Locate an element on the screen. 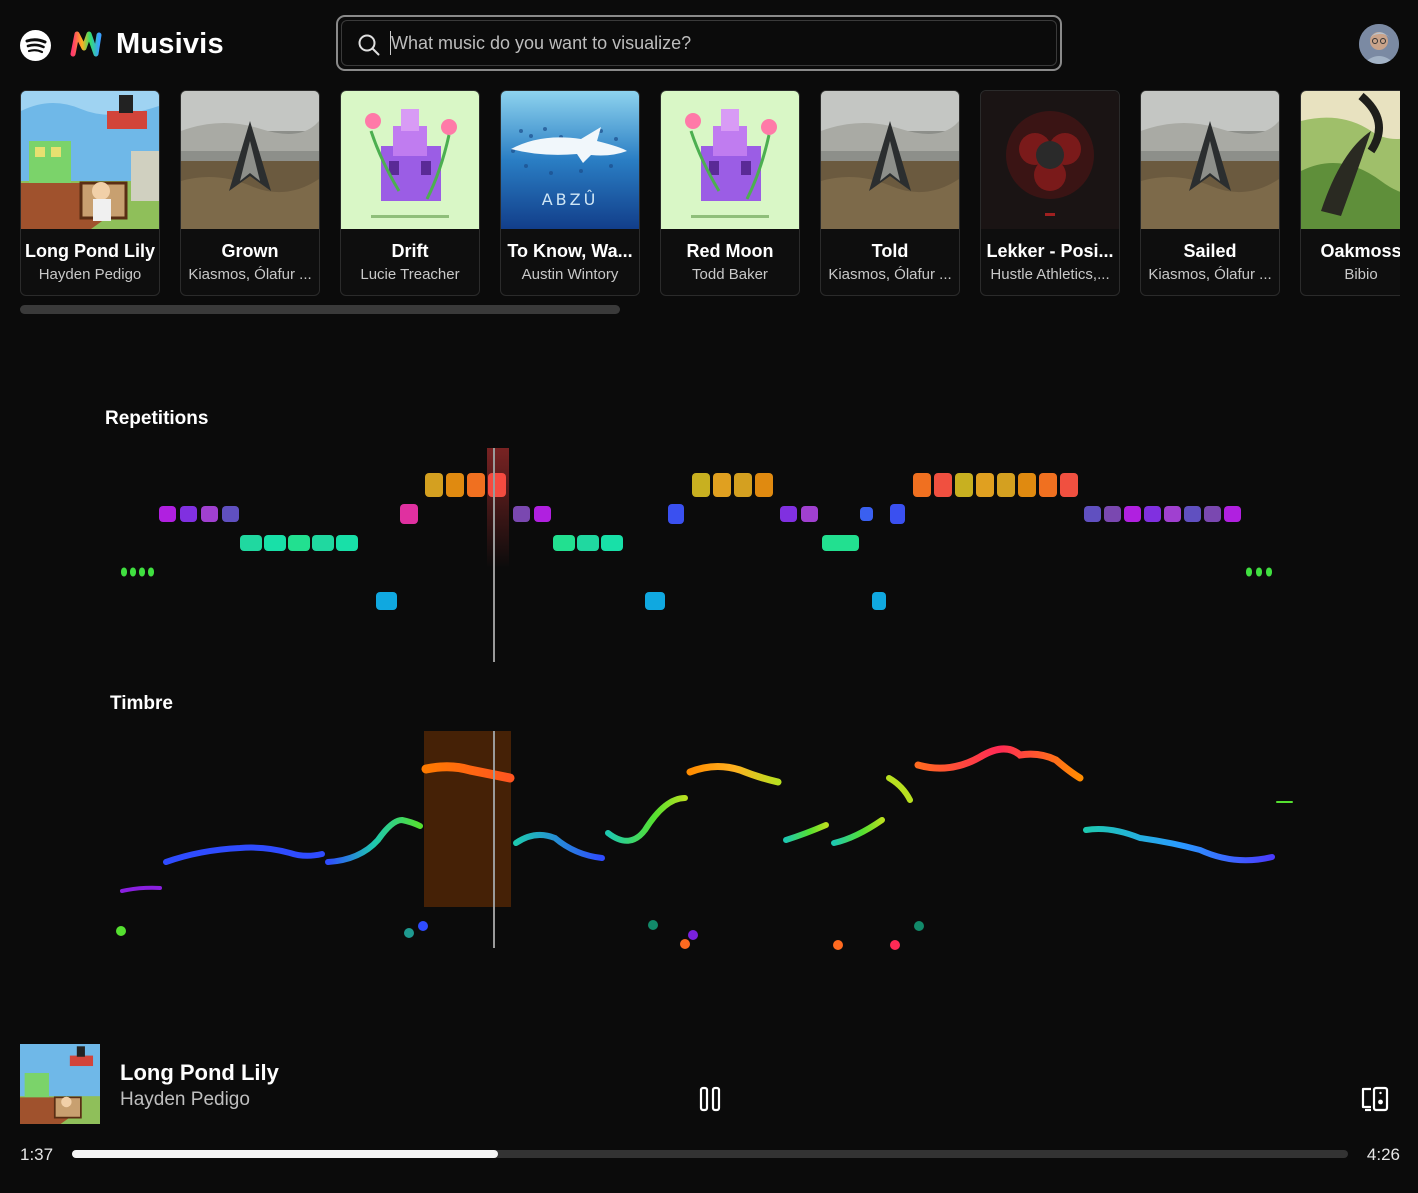 The width and height of the screenshot is (1418, 1193). search-box is located at coordinates (699, 43).